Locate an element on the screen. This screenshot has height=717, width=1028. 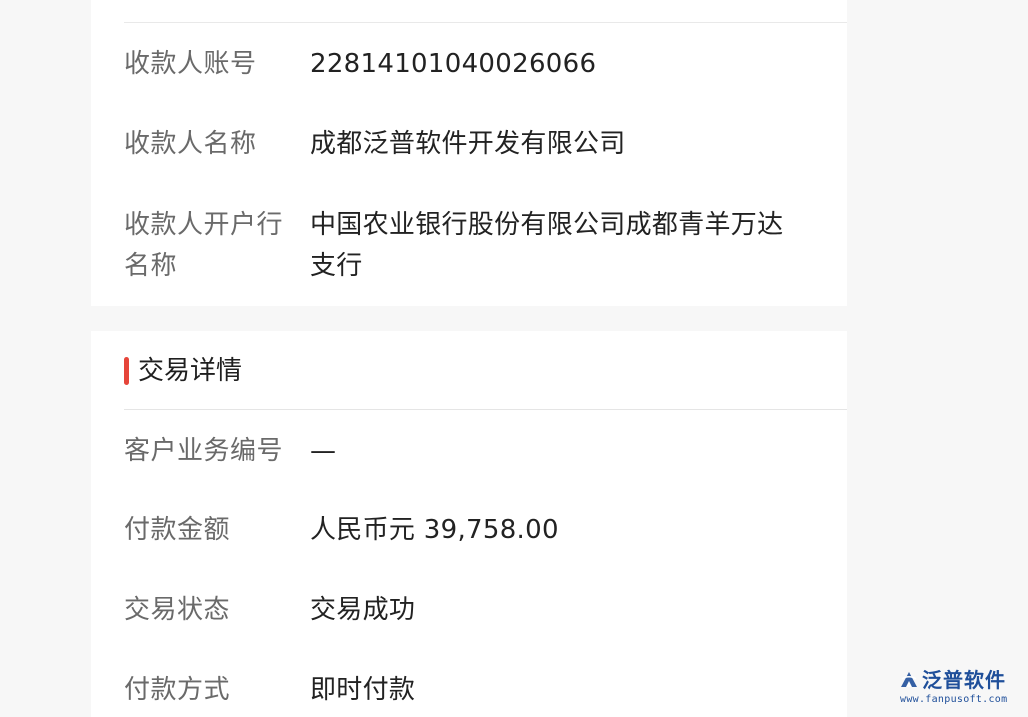
section-title: 交易详情 is located at coordinates (190, 371).